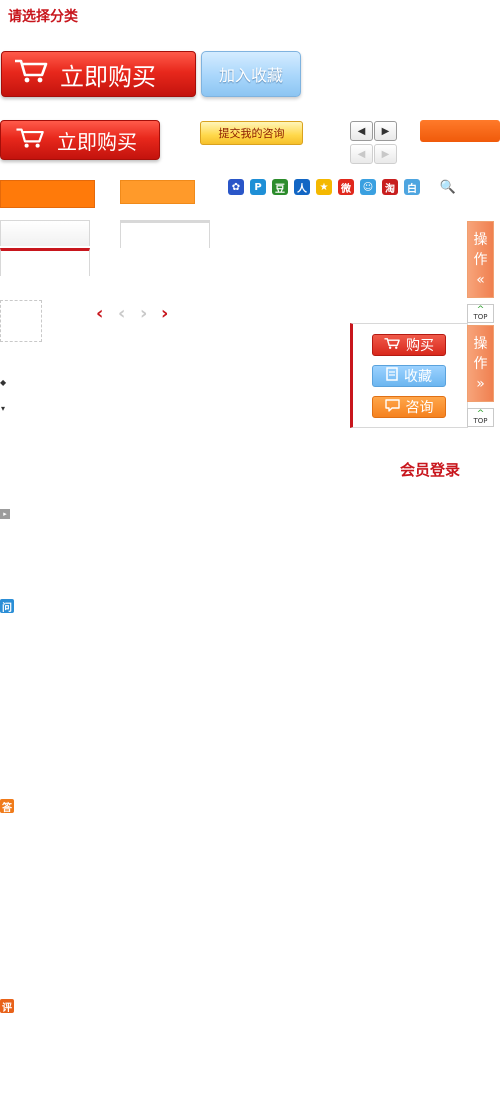  What do you see at coordinates (419, 408) in the screenshot?
I see `panel-consult-label: 咨询` at bounding box center [419, 408].